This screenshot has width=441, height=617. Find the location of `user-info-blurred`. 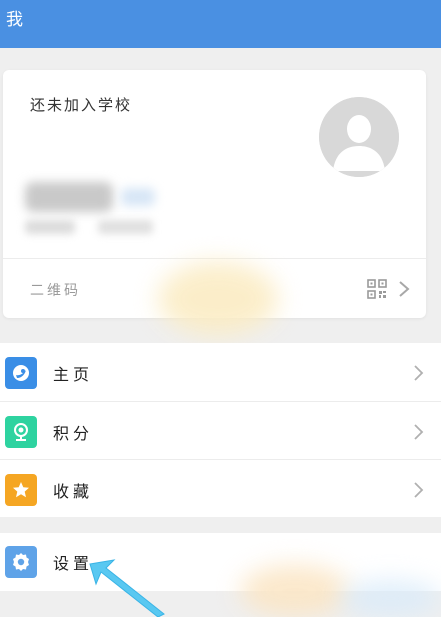

user-info-blurred is located at coordinates (50, 227).